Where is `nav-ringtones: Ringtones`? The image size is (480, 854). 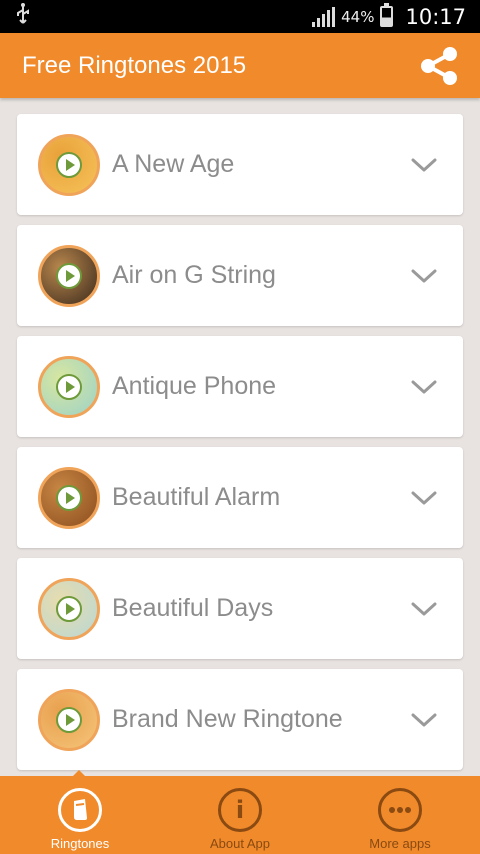
nav-ringtones: Ringtones is located at coordinates (80, 819).